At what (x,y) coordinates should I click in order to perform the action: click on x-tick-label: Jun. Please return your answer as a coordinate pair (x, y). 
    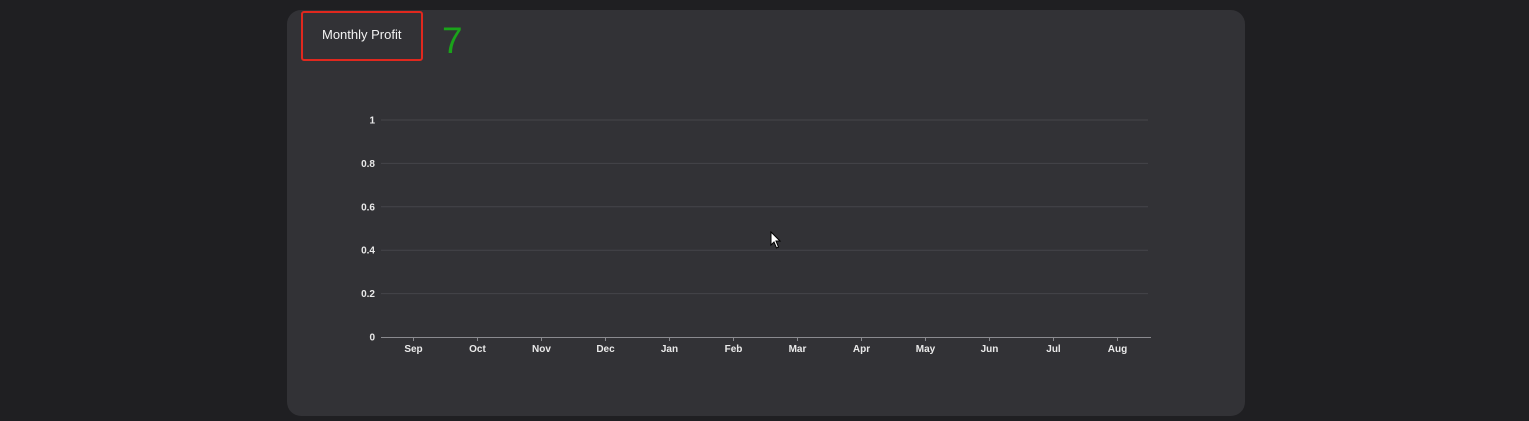
    Looking at the image, I should click on (990, 349).